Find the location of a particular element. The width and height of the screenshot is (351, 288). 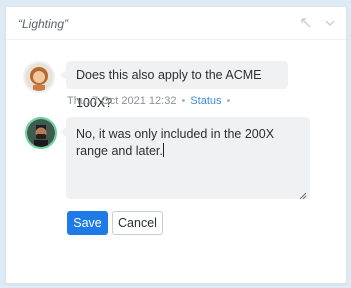

comment-meta: Thu, 7 Oct 2021 12:32 • Status • is located at coordinates (151, 101).